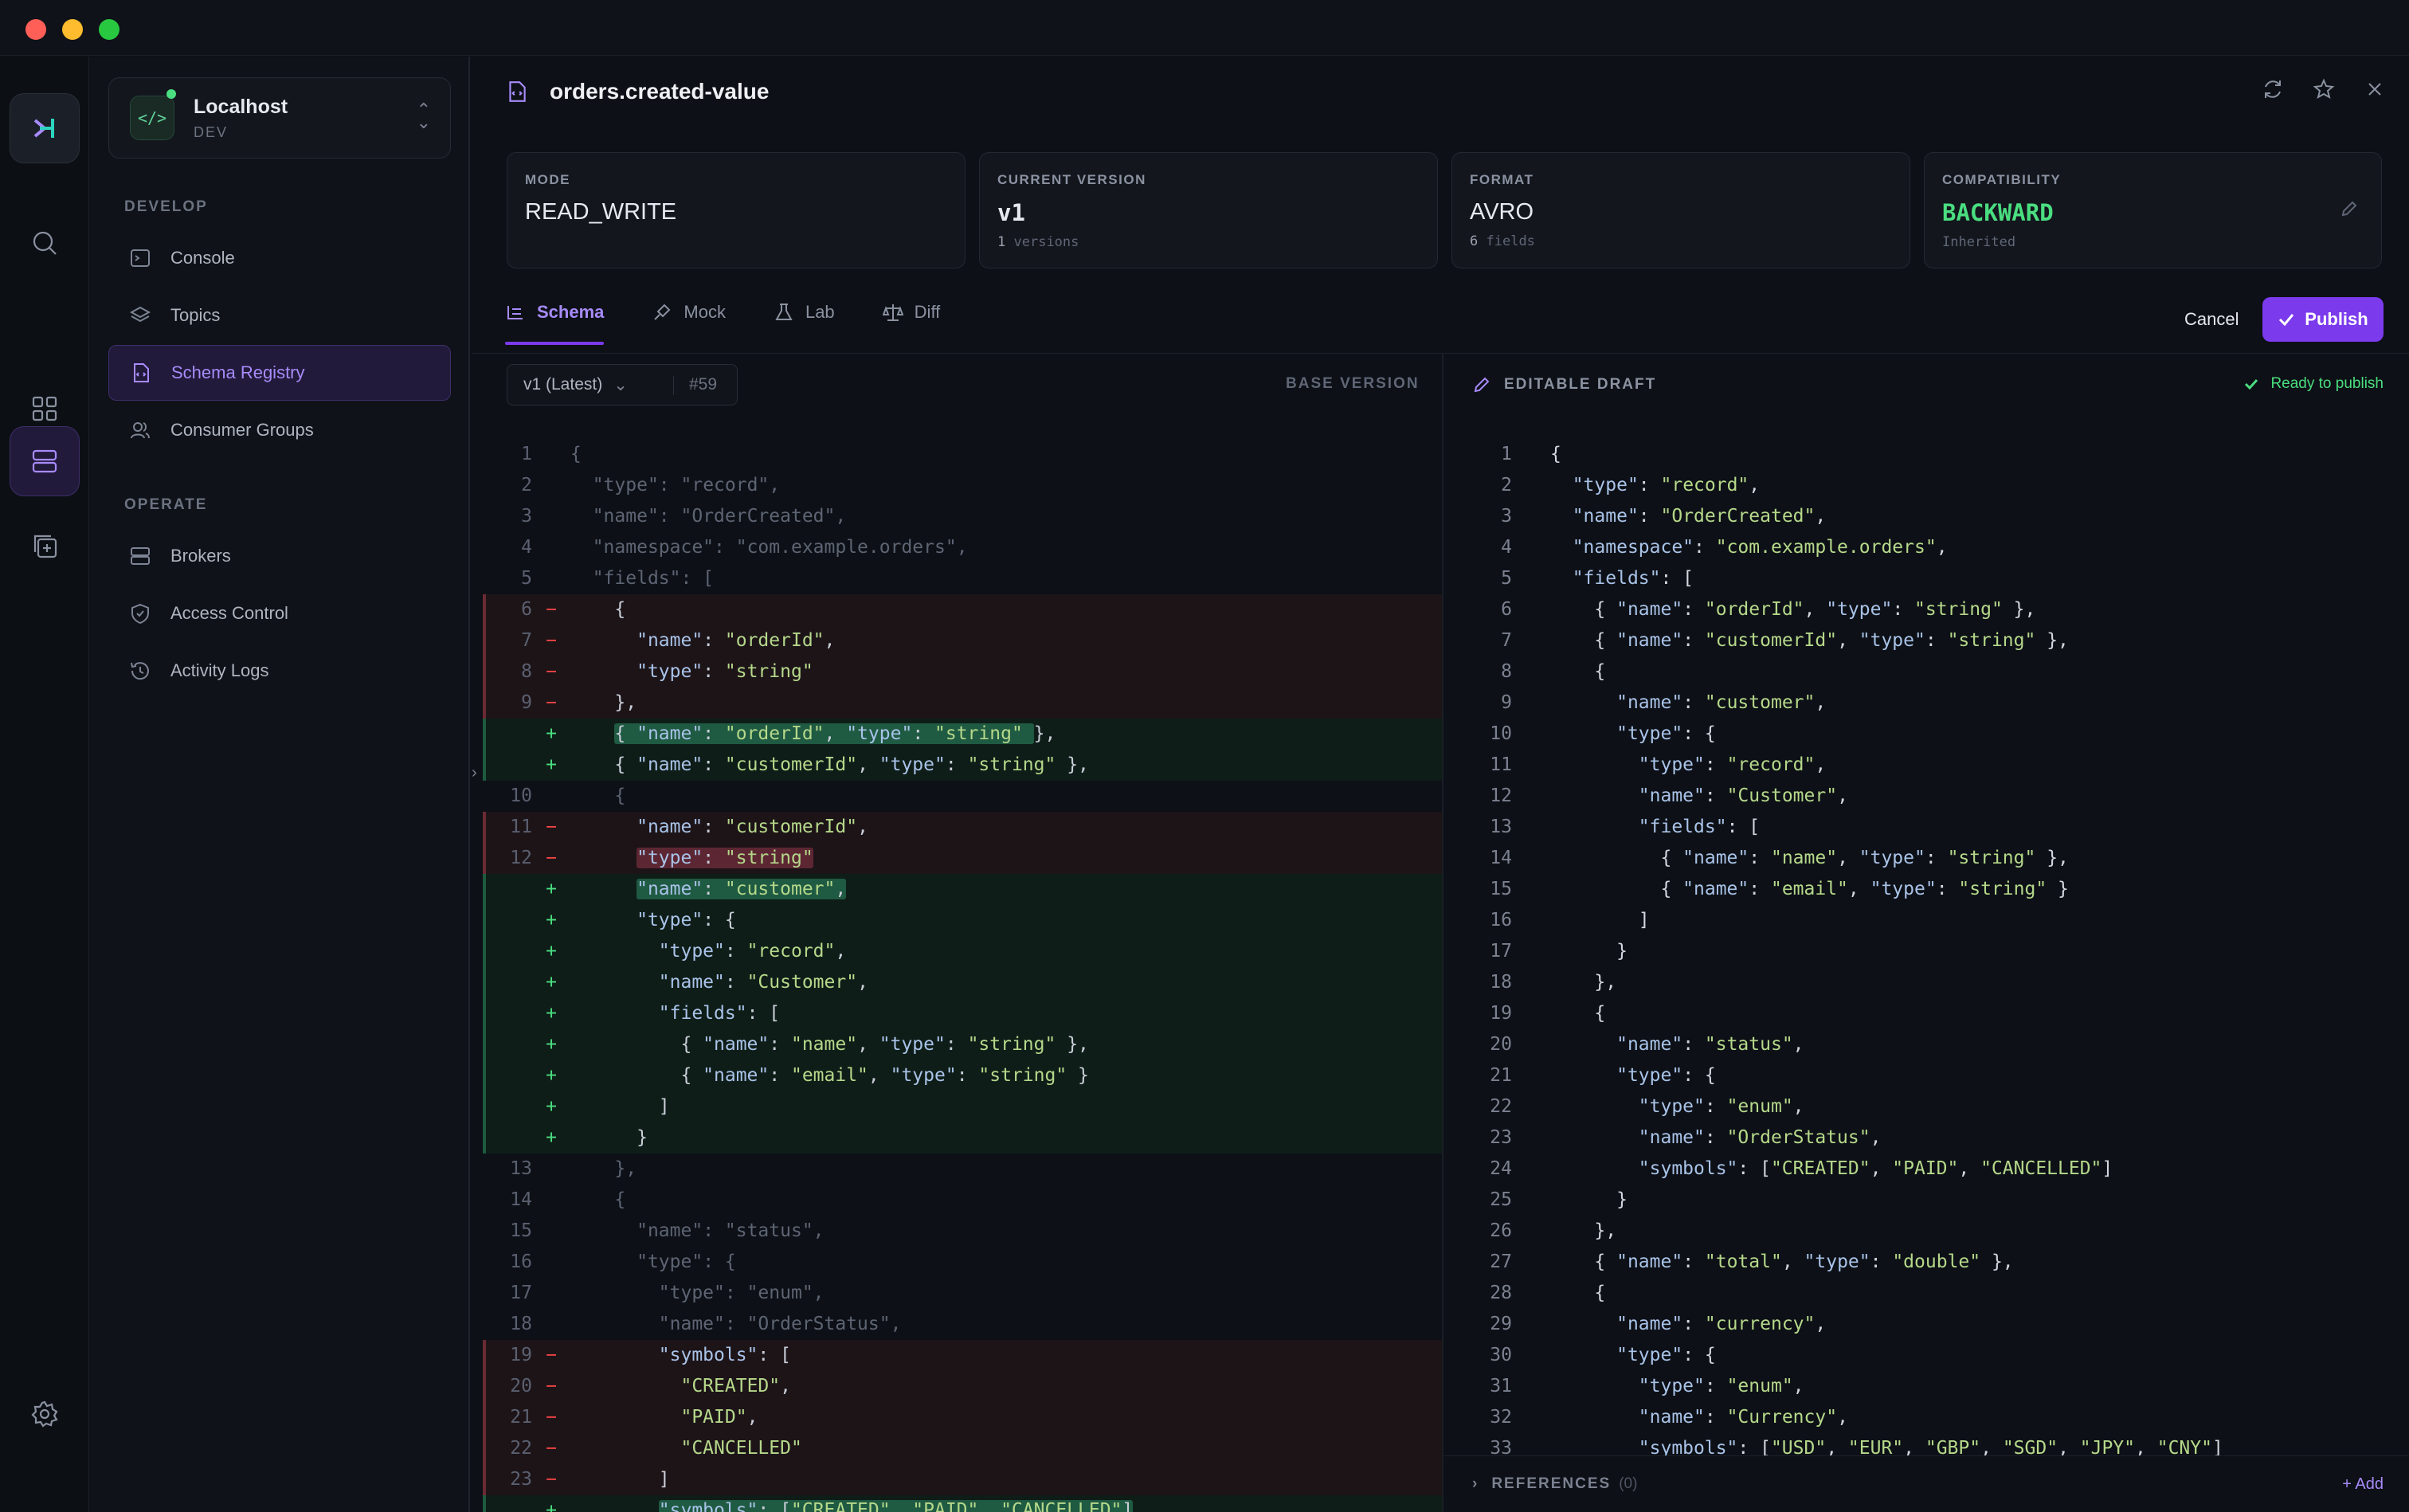 The height and width of the screenshot is (1512, 2409). Describe the element at coordinates (2323, 319) in the screenshot. I see `publish-button: Publish` at that location.